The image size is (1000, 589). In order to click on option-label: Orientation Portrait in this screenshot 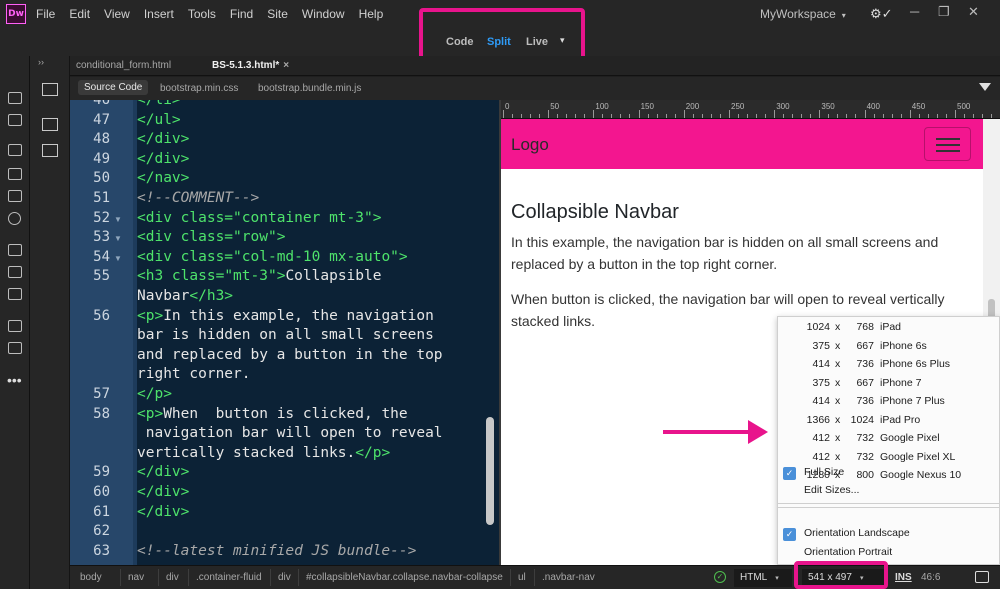, I will do `click(848, 552)`.